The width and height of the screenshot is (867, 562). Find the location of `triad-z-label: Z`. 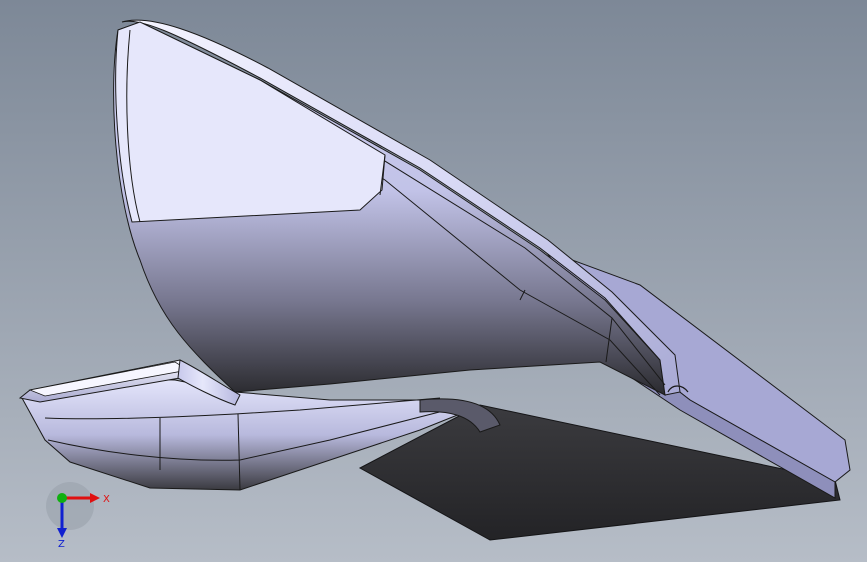

triad-z-label: Z is located at coordinates (61, 543).